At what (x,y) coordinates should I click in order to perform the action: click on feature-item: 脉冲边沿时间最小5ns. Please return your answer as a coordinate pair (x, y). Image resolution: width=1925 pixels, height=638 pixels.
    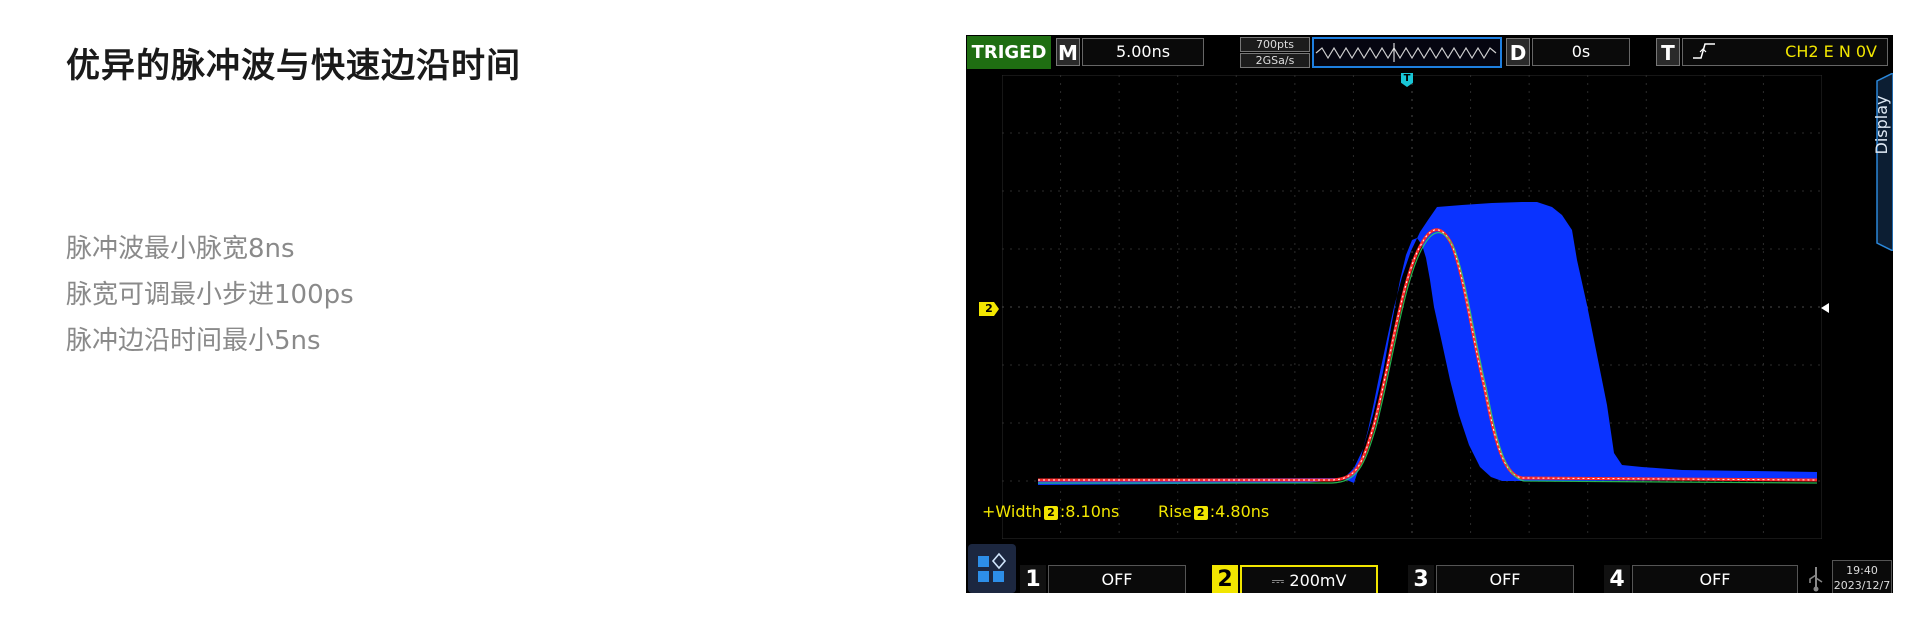
    Looking at the image, I should click on (193, 341).